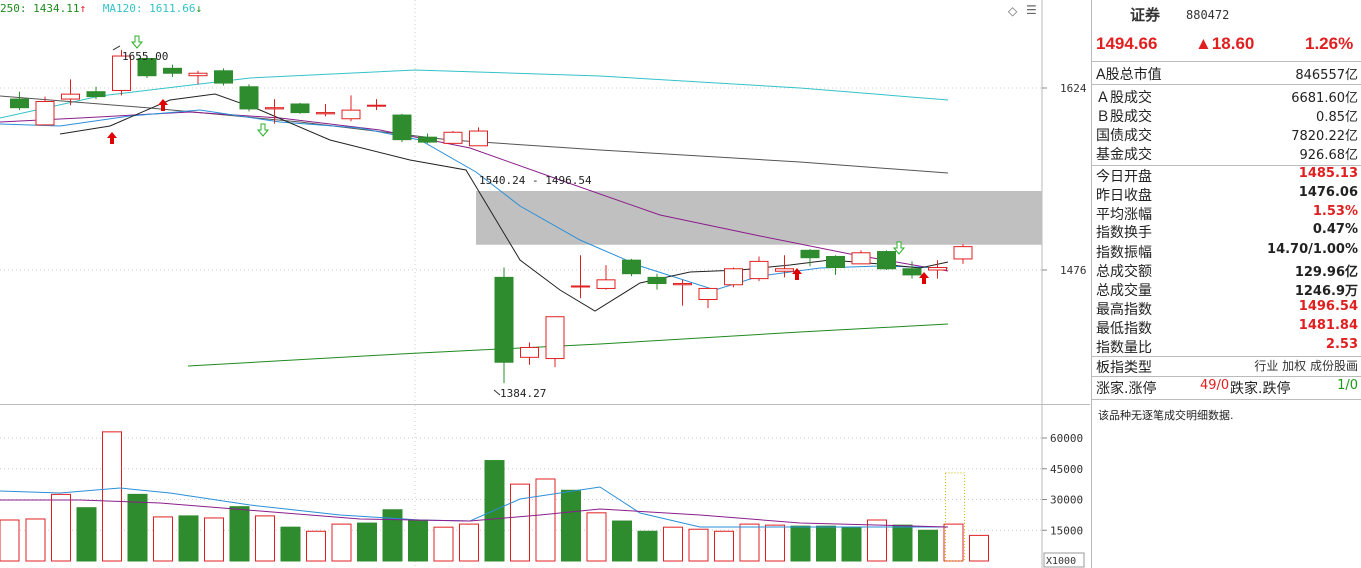 The height and width of the screenshot is (568, 1361). I want to click on stat-label: 指数量比, so click(1124, 348).